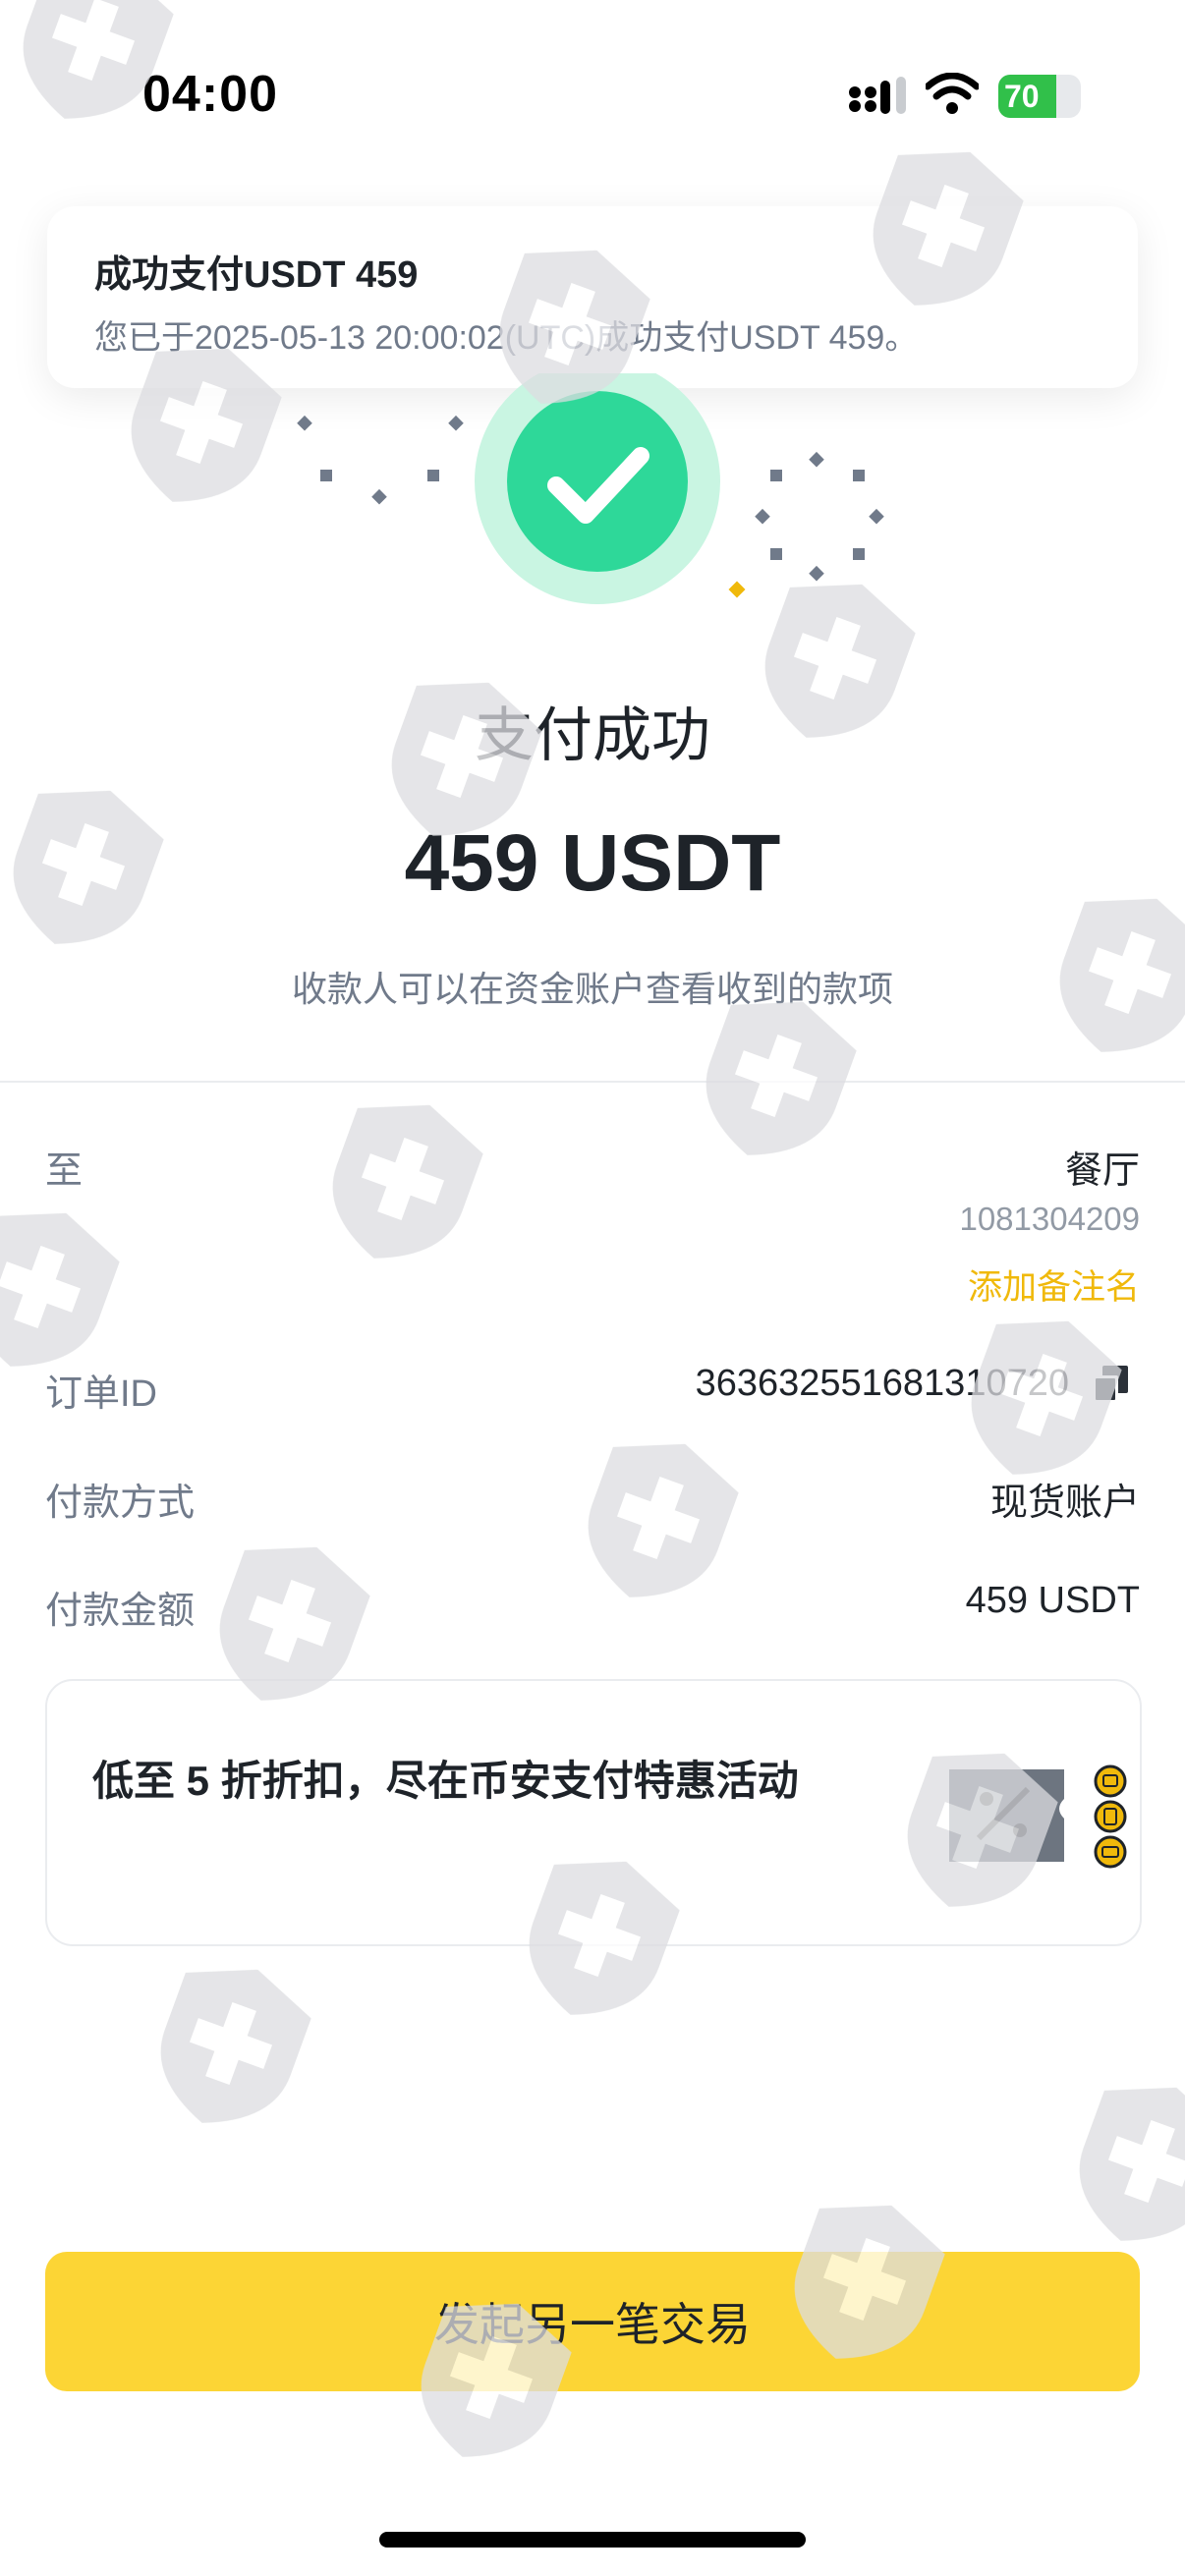 This screenshot has width=1185, height=2576. Describe the element at coordinates (592, 1082) in the screenshot. I see `section-divider` at that location.